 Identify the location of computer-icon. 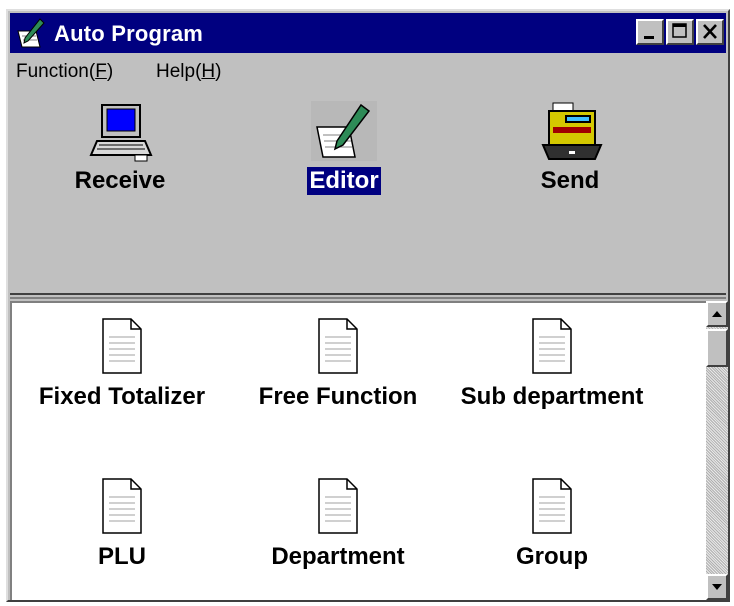
(121, 133).